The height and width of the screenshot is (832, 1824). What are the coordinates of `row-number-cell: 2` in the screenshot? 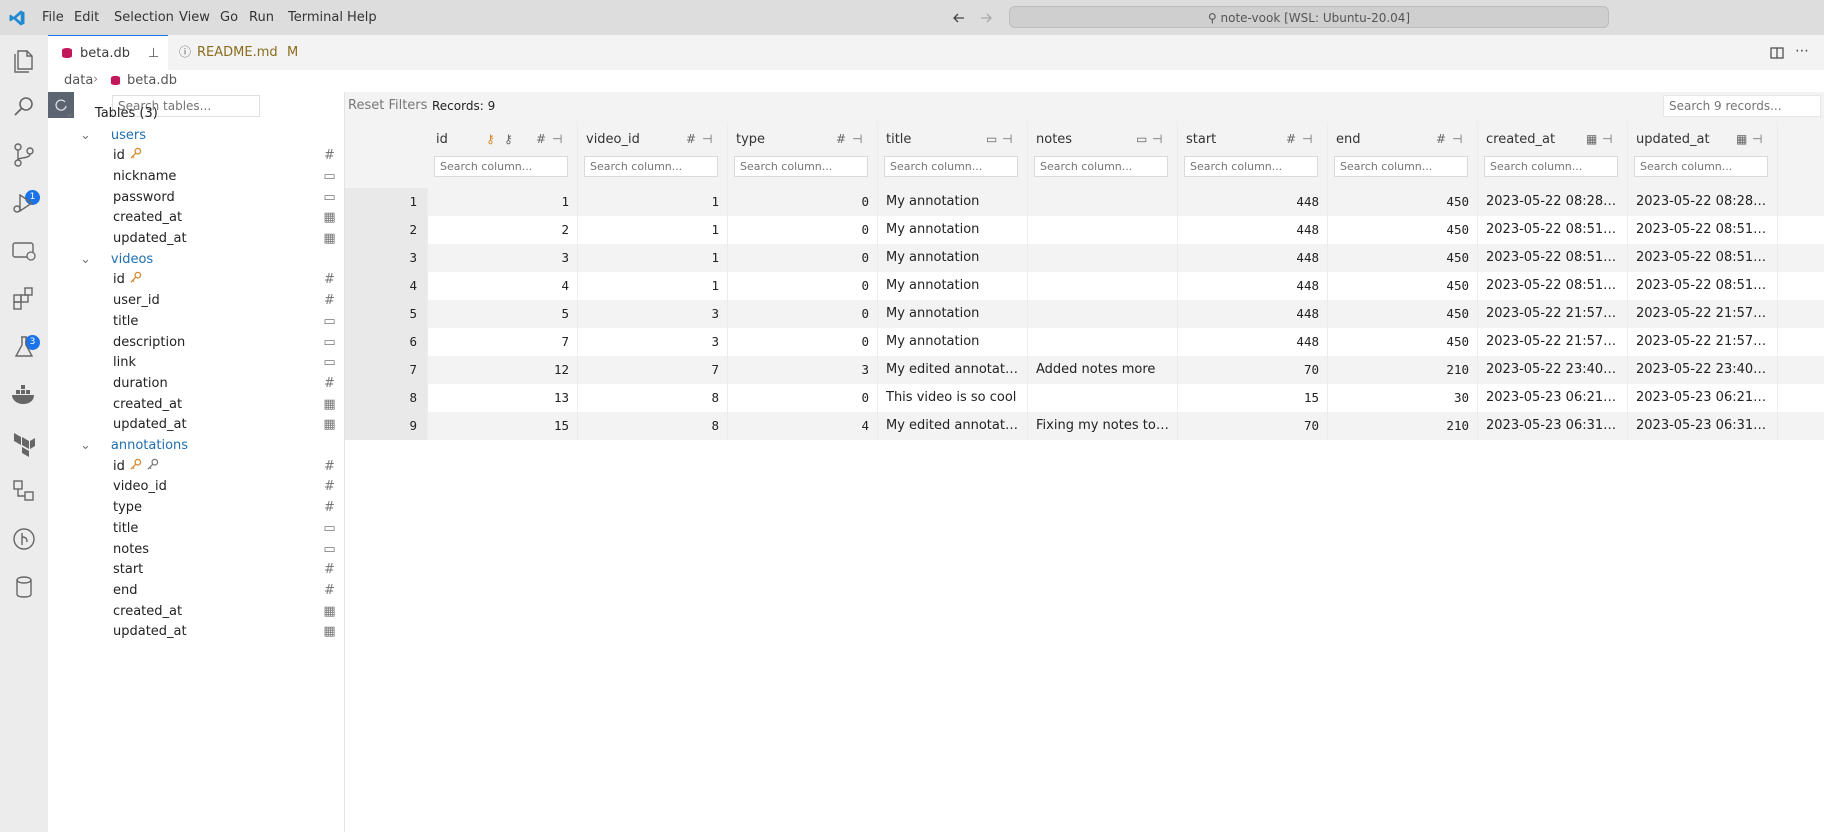 It's located at (386, 230).